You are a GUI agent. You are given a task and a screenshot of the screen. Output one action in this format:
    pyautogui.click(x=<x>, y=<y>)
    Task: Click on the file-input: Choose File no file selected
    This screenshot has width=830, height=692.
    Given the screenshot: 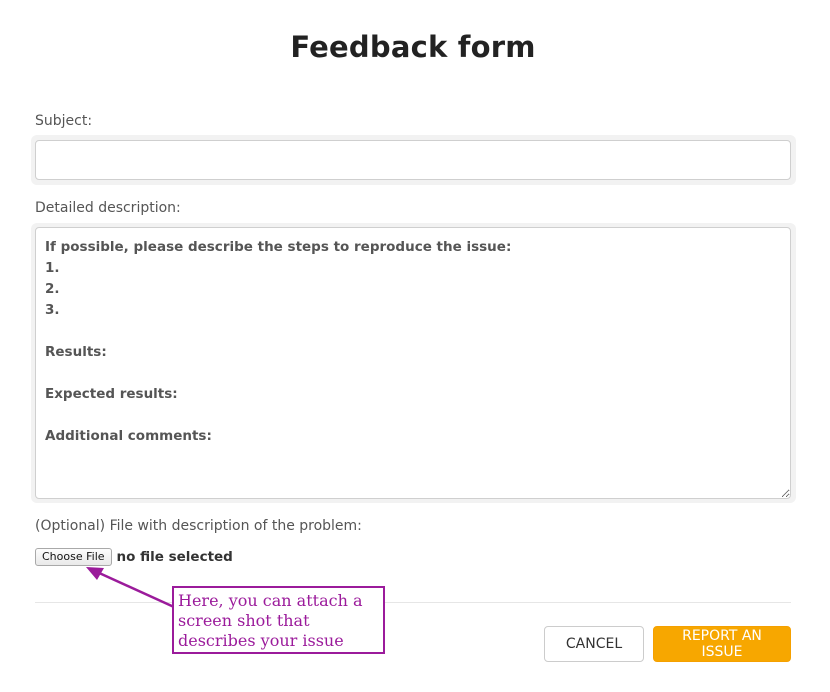 What is the action you would take?
    pyautogui.click(x=134, y=557)
    